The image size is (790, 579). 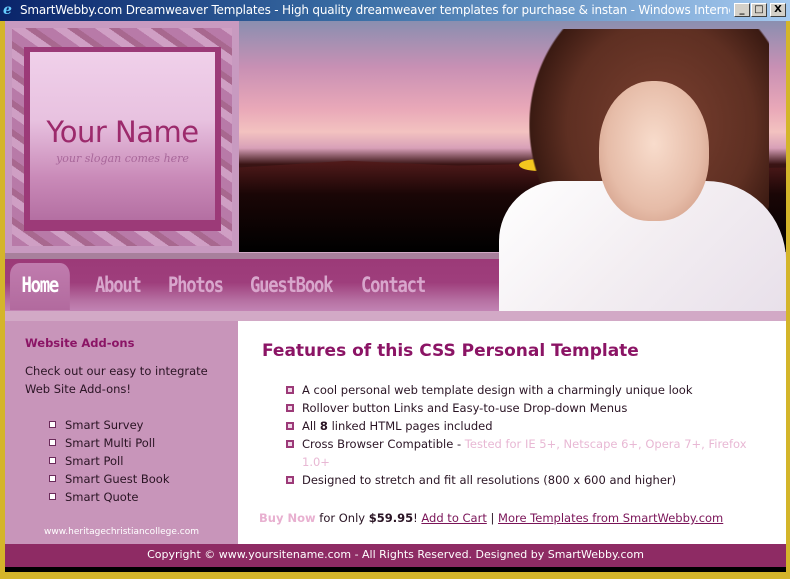 I want to click on feature-text: Cross Browser Compatible -, so click(x=383, y=444).